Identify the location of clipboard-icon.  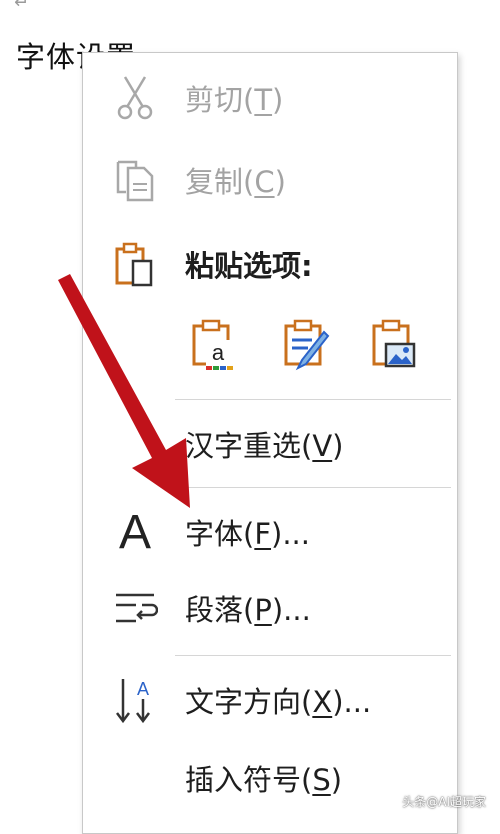
(135, 264).